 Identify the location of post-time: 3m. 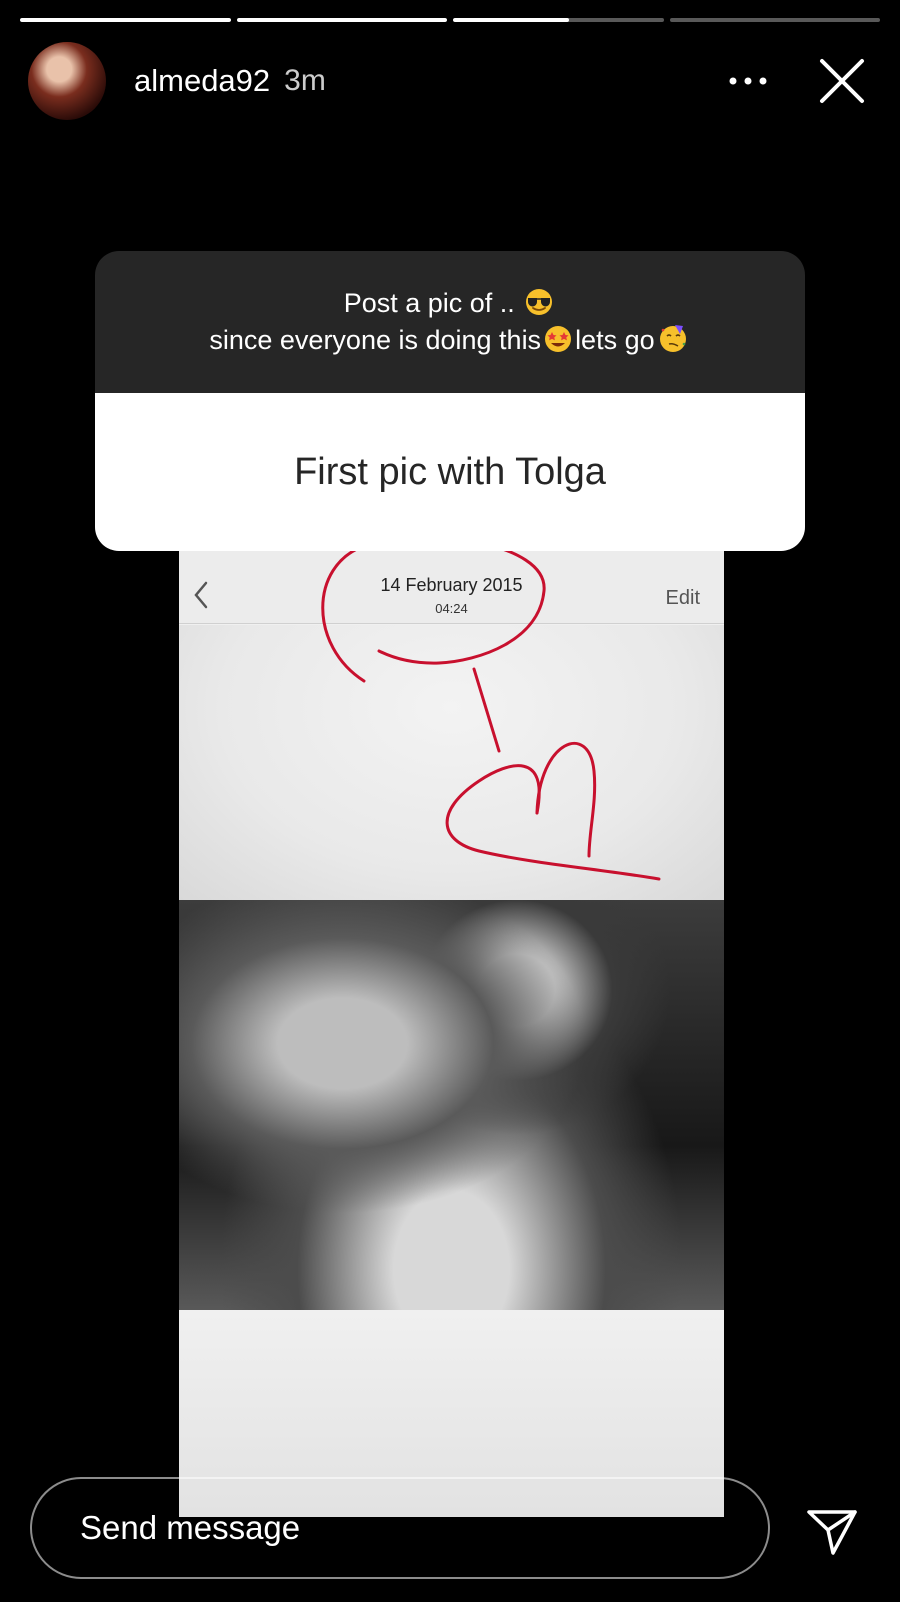
(305, 80).